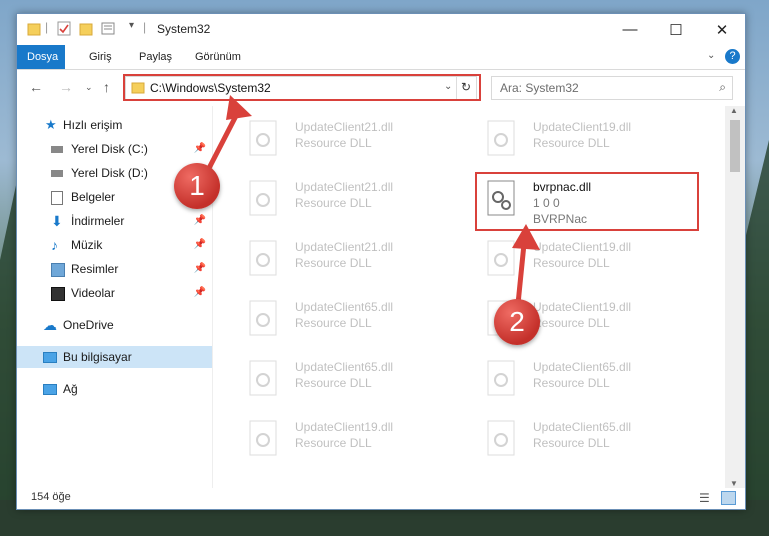 Image resolution: width=769 pixels, height=536 pixels. I want to click on step-badge-2: 2, so click(517, 322).